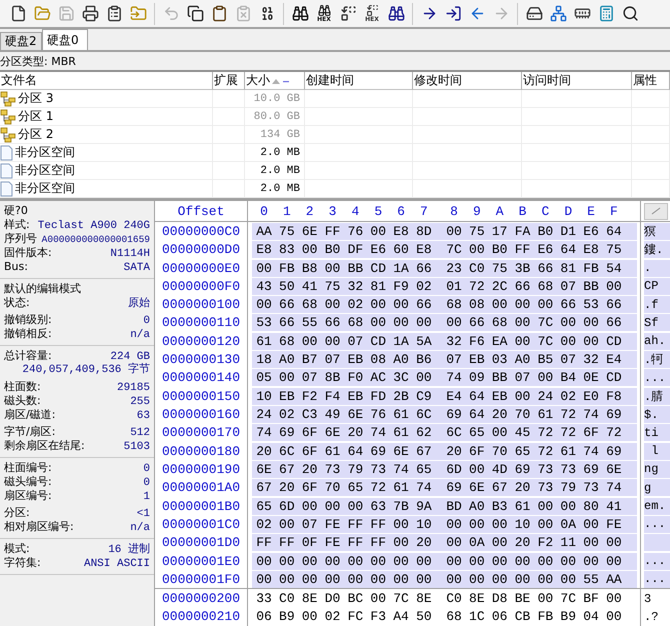  Describe the element at coordinates (454, 506) in the screenshot. I see `hex-byte: BD` at that location.